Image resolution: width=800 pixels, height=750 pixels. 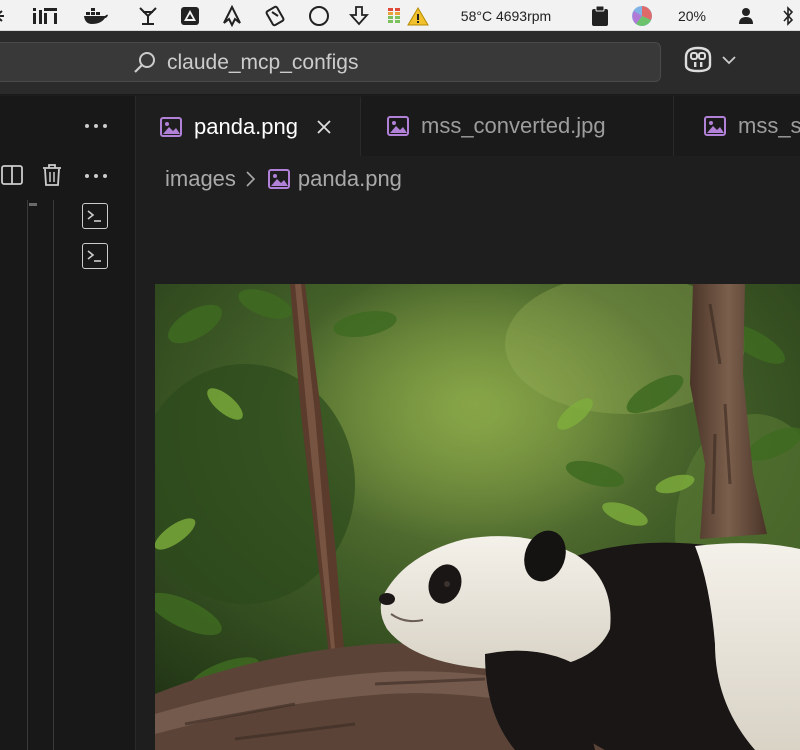 I want to click on trash-icon, so click(x=52, y=175).